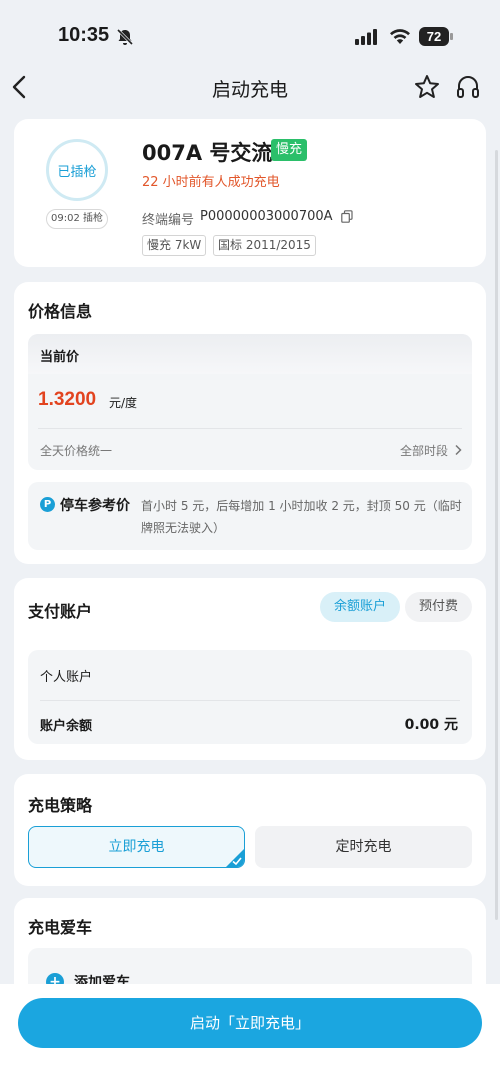  What do you see at coordinates (289, 150) in the screenshot?
I see `speed-badge: 慢充` at bounding box center [289, 150].